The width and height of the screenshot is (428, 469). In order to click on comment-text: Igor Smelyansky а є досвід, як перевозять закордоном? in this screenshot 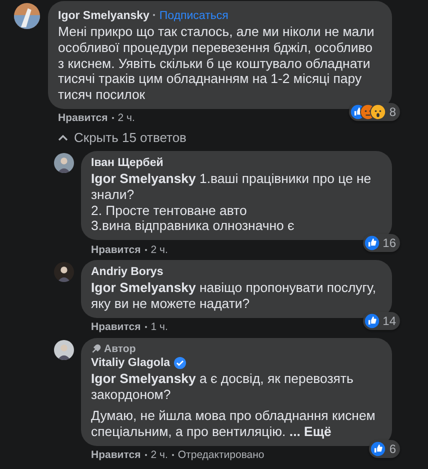, I will do `click(222, 386)`.